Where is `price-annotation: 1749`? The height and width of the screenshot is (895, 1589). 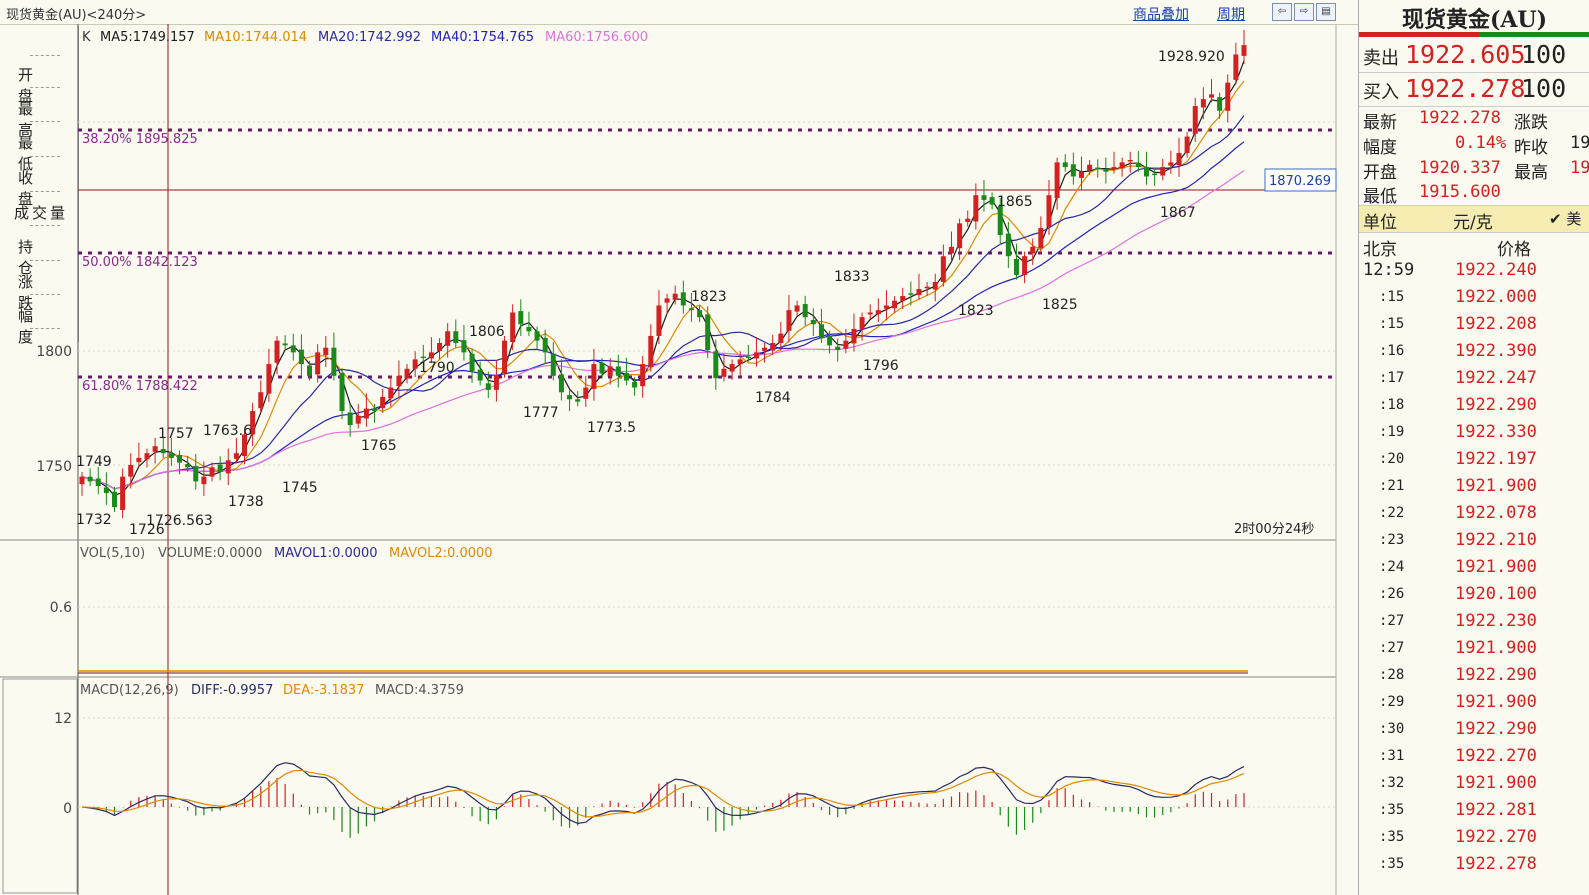 price-annotation: 1749 is located at coordinates (94, 462).